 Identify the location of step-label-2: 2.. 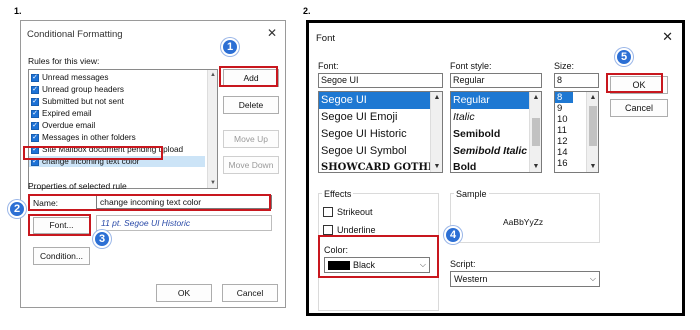
(307, 11).